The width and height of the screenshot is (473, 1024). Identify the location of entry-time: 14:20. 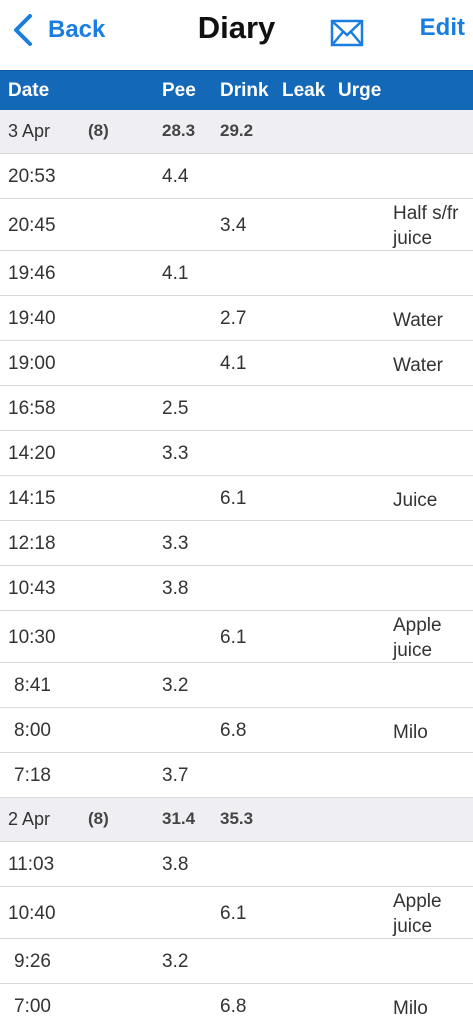
(32, 453).